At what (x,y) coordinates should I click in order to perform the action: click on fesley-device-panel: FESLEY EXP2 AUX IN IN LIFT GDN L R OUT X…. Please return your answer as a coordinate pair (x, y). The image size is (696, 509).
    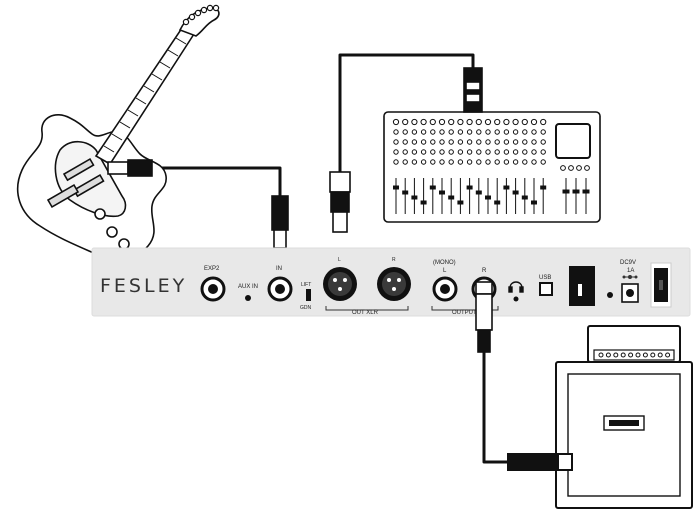
    Looking at the image, I should click on (391, 282).